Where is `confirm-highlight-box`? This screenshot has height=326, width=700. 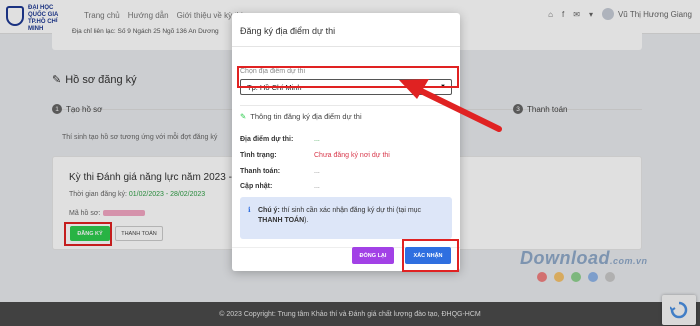 confirm-highlight-box is located at coordinates (430, 255).